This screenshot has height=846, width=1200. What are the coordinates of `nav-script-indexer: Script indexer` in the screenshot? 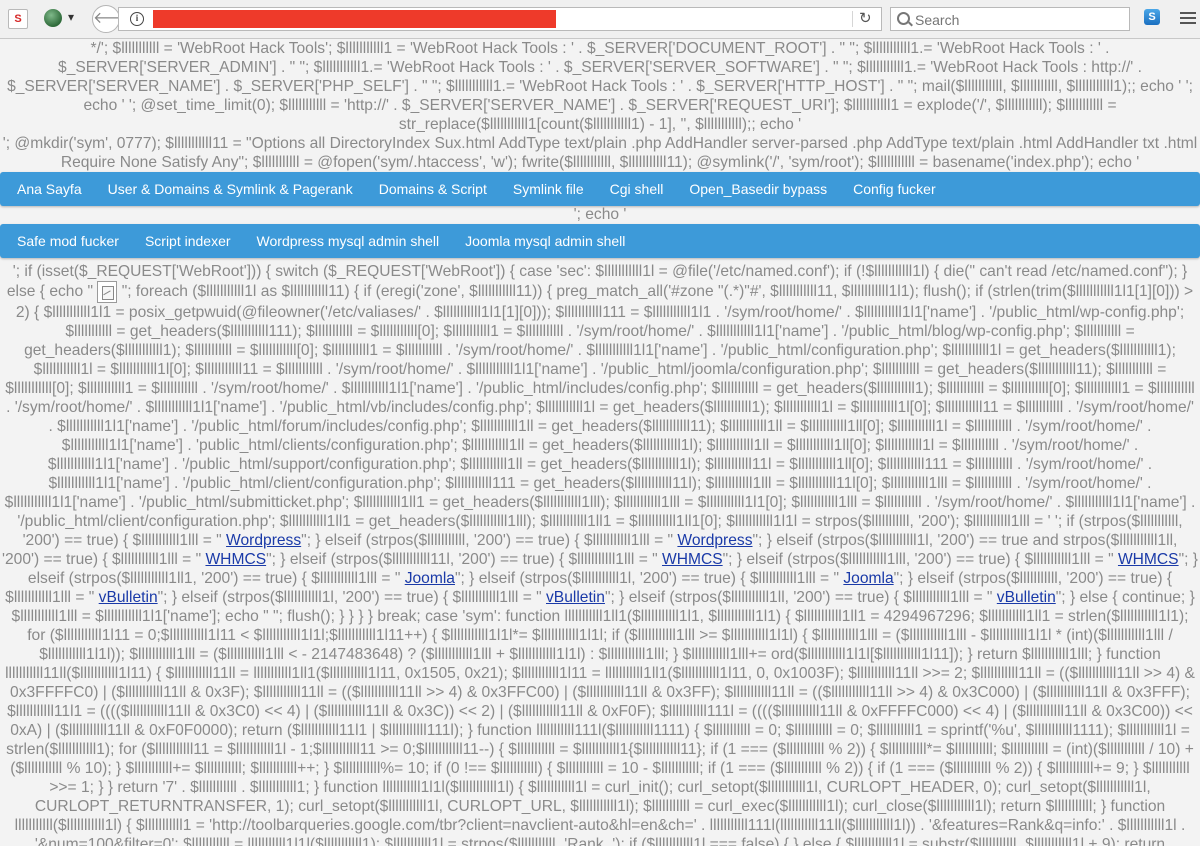 It's located at (188, 241).